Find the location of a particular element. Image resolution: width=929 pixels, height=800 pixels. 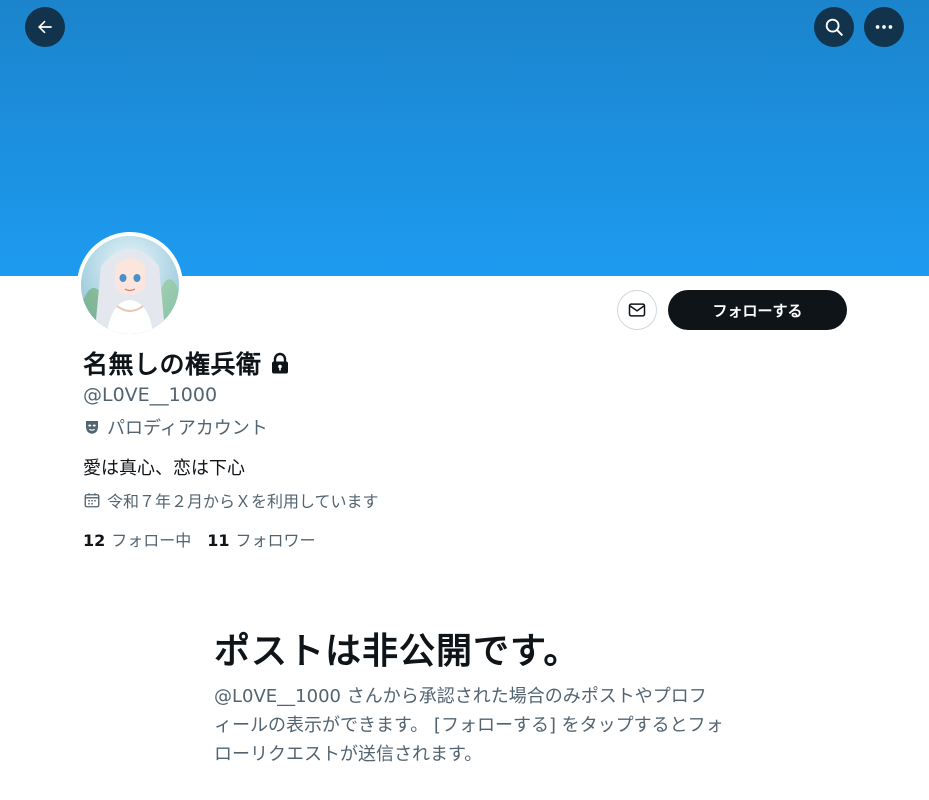

theater-mask-icon is located at coordinates (92, 427).